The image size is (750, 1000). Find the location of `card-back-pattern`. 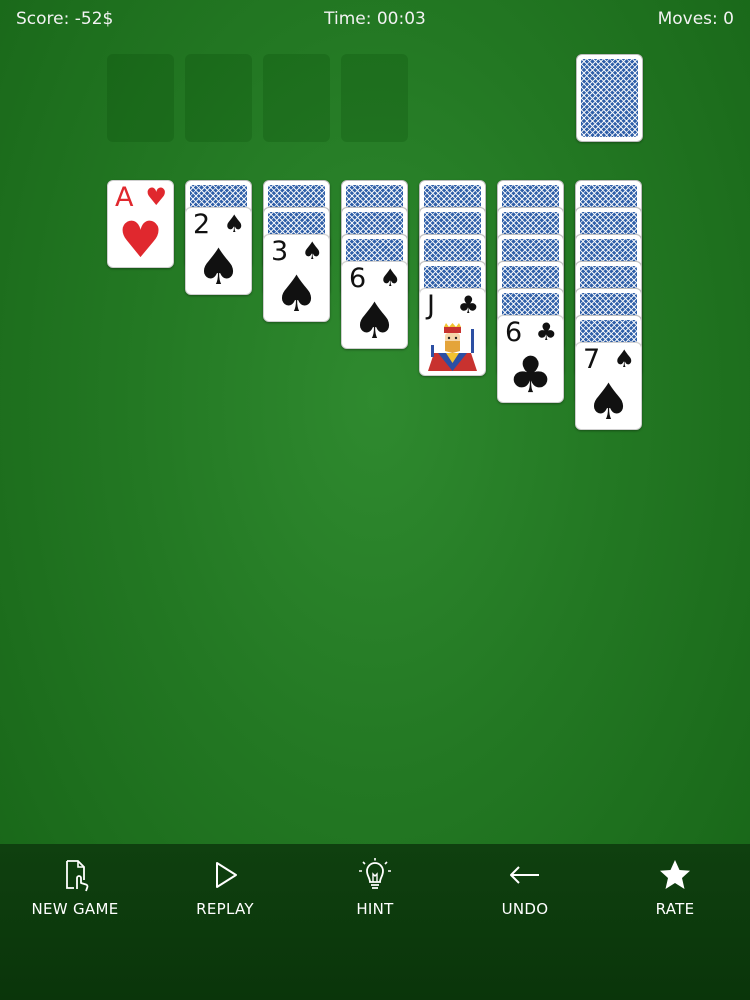

card-back-pattern is located at coordinates (609, 98).